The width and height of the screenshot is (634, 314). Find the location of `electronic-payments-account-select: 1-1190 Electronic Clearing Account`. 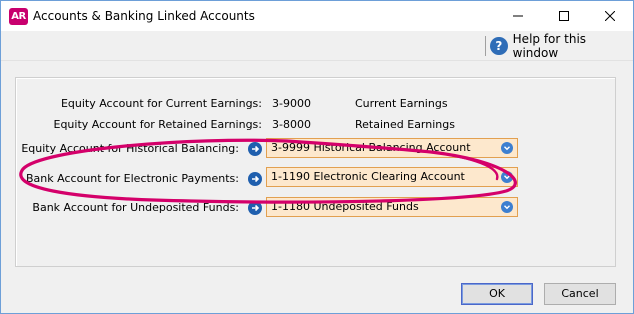

electronic-payments-account-select: 1-1190 Electronic Clearing Account is located at coordinates (392, 177).